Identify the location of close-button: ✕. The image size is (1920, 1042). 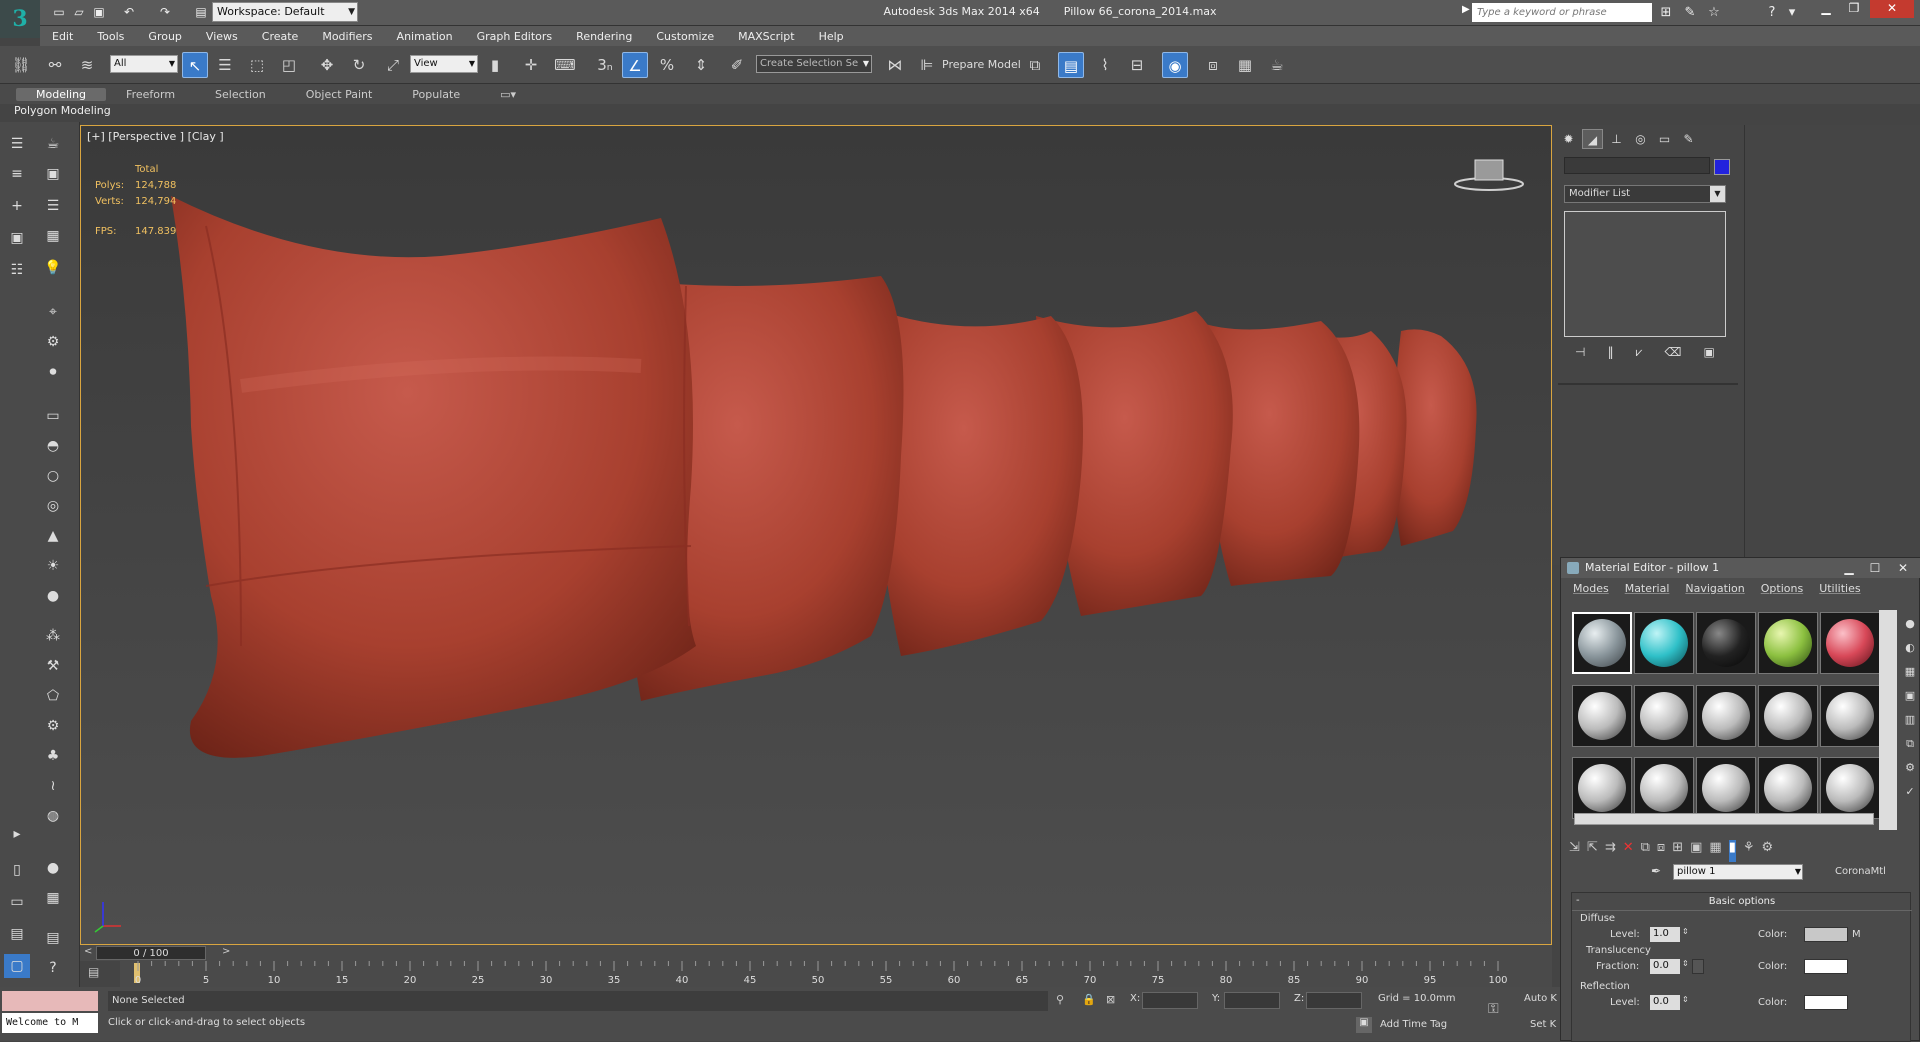
(1903, 568).